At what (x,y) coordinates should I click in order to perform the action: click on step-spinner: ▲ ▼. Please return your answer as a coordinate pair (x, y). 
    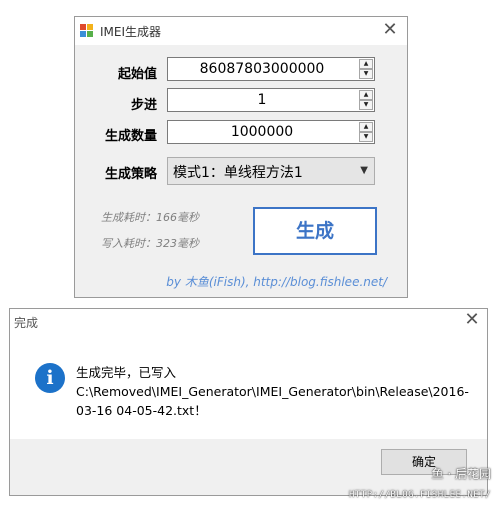
    Looking at the image, I should click on (366, 100).